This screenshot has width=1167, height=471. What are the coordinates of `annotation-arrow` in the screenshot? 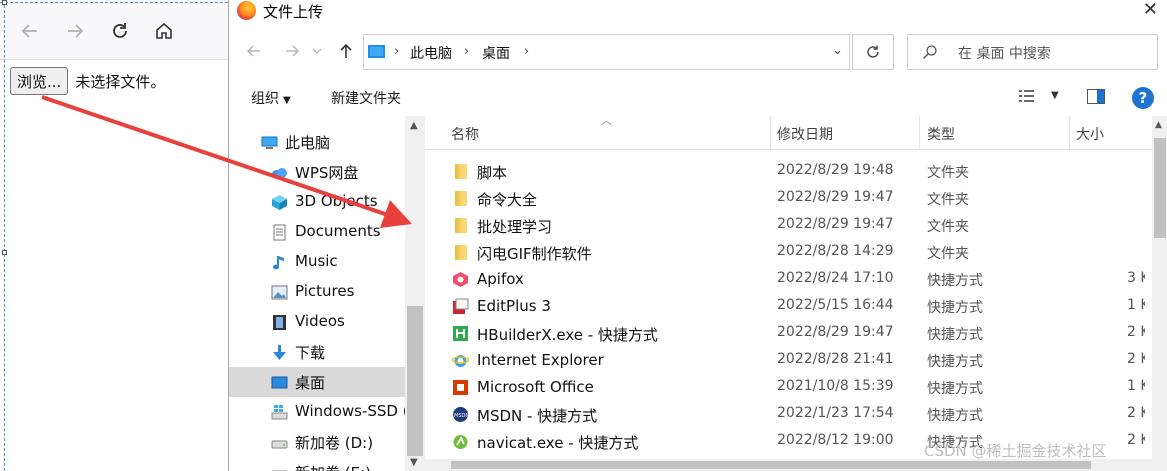 It's located at (226, 161).